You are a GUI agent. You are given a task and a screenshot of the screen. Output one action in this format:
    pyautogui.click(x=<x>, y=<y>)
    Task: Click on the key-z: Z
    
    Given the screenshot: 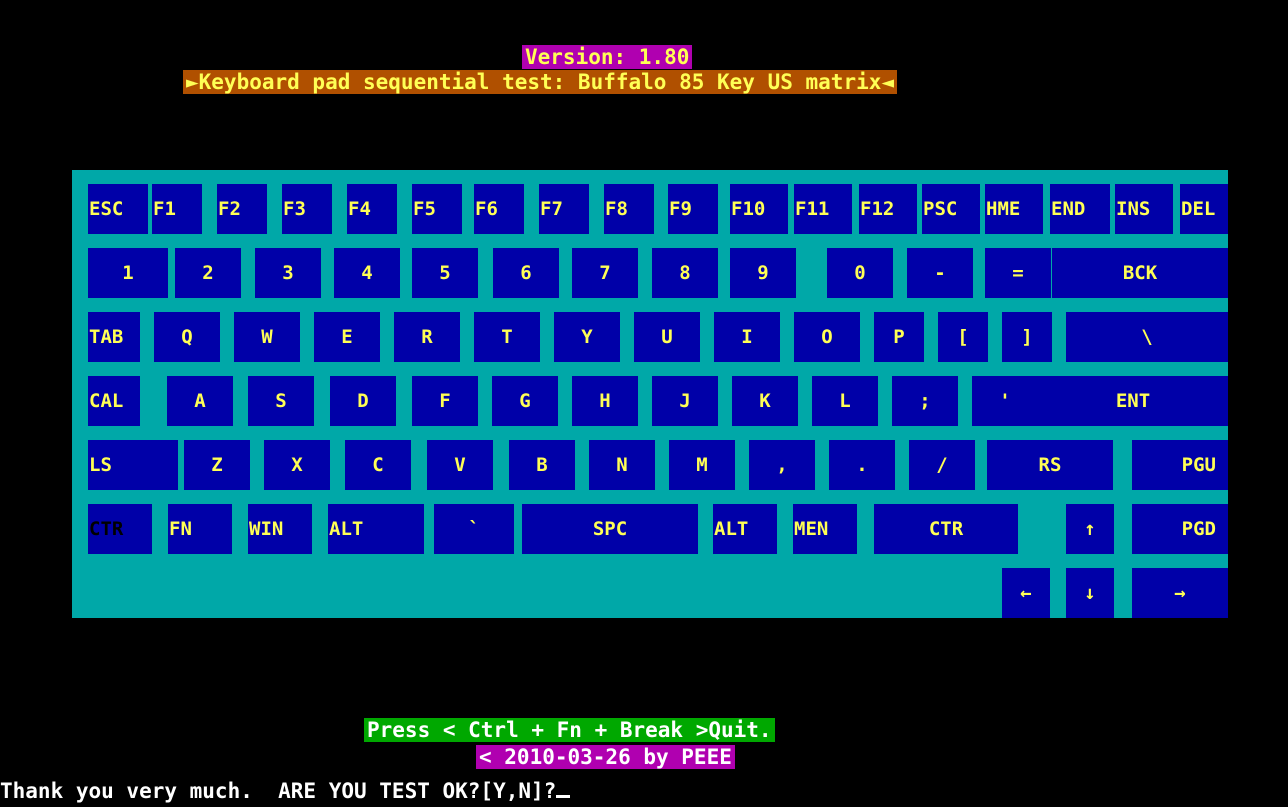 What is the action you would take?
    pyautogui.click(x=217, y=465)
    